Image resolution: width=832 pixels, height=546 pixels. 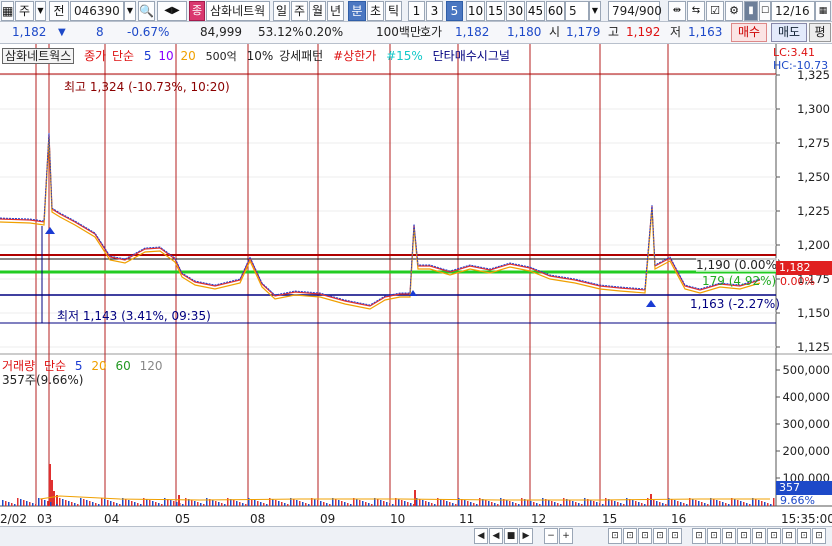 What do you see at coordinates (281, 11) in the screenshot?
I see `period-button-day: 일` at bounding box center [281, 11].